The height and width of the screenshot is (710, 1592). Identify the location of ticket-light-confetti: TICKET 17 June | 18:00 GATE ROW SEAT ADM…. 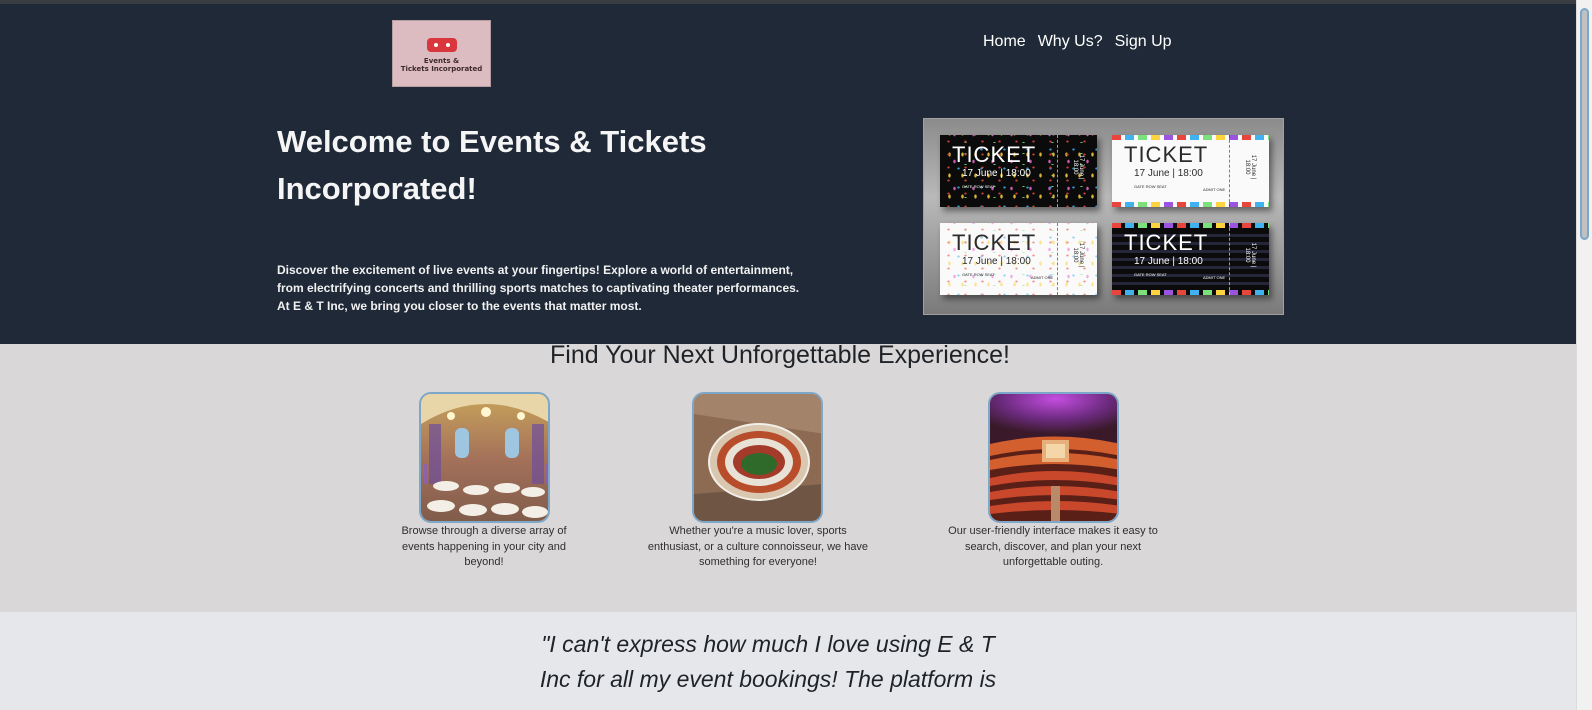
(1018, 259).